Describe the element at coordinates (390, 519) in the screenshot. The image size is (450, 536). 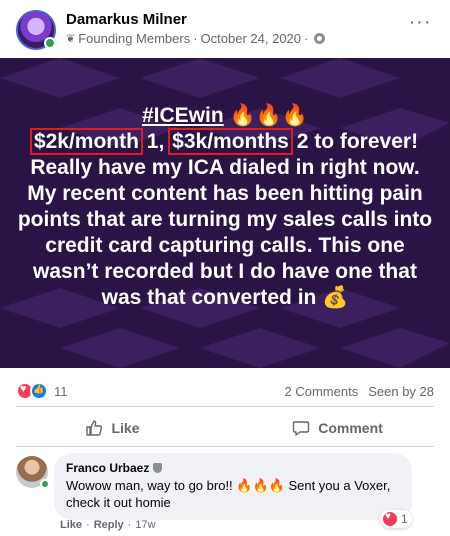
I see `love-reaction-icon` at that location.